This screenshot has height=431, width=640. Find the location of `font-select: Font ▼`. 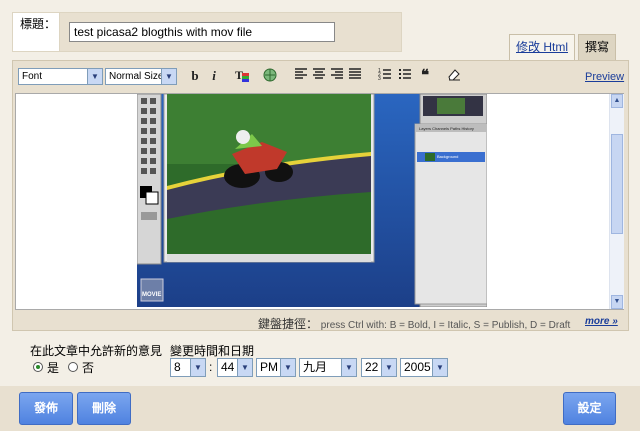

font-select: Font ▼ is located at coordinates (60, 76).